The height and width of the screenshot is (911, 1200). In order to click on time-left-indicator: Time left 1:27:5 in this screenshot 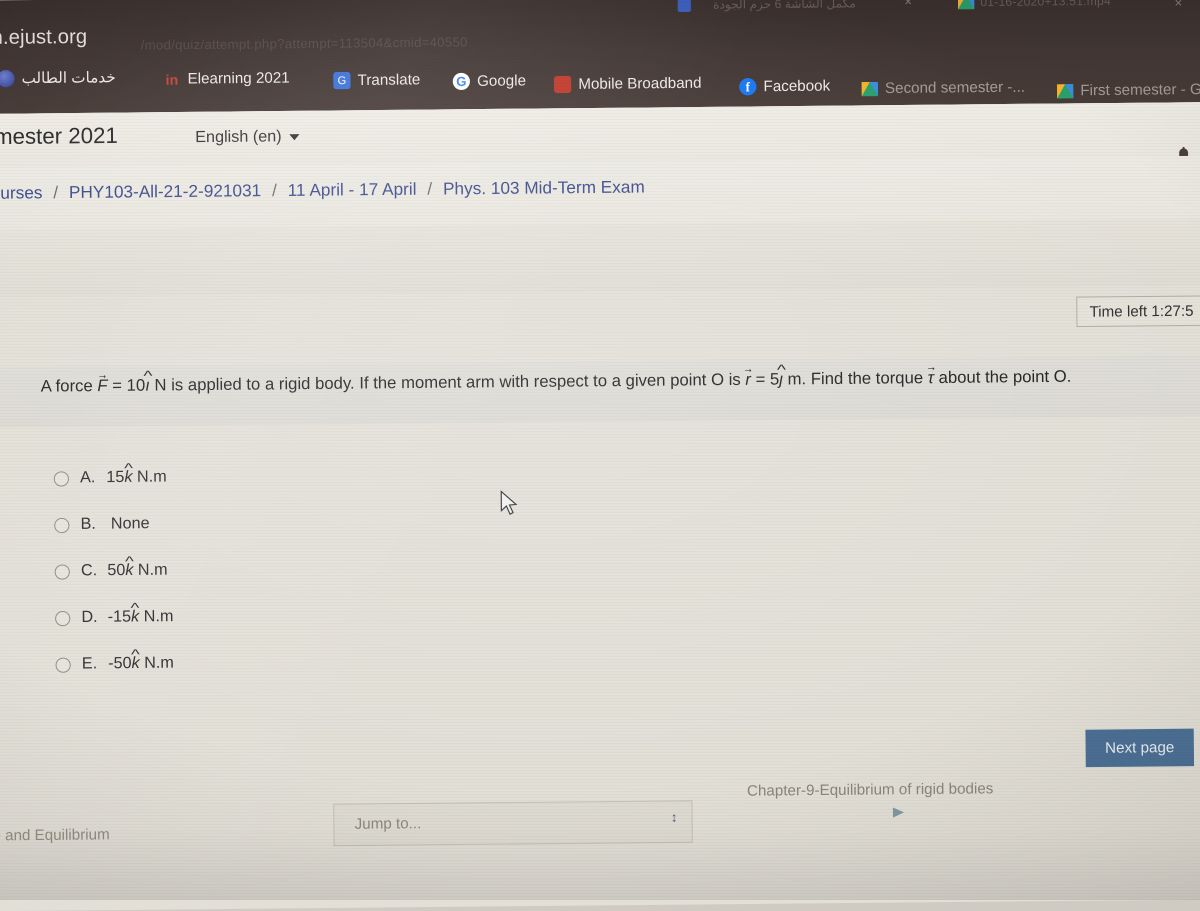, I will do `click(1138, 311)`.